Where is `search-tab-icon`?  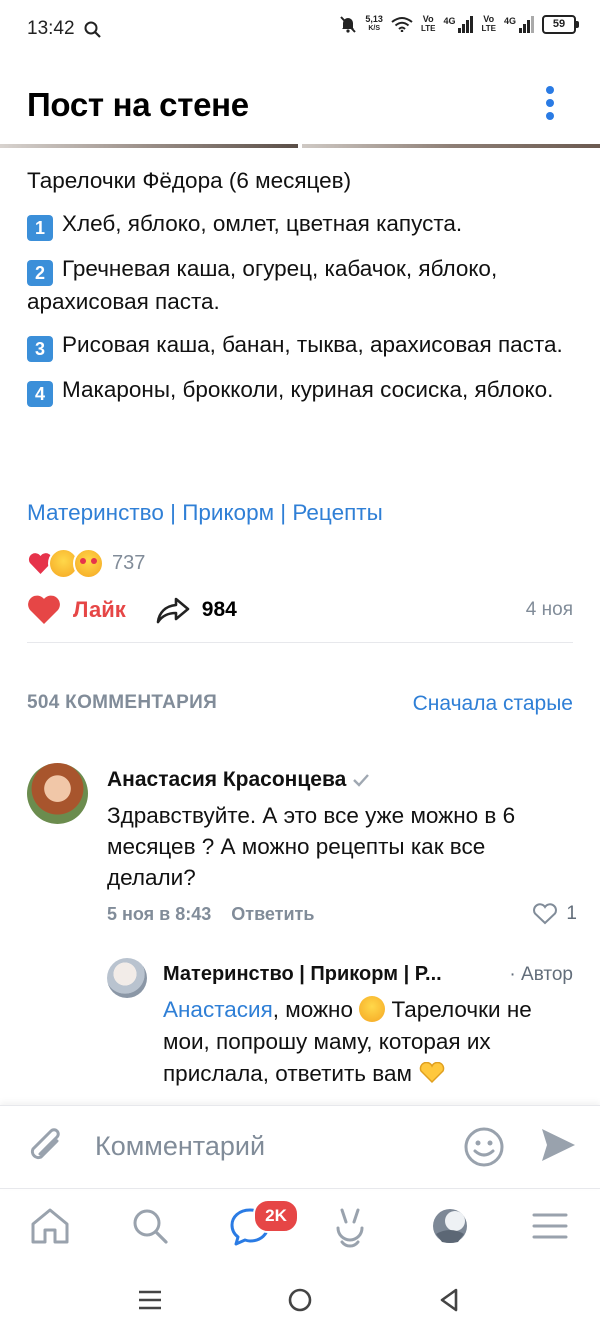 search-tab-icon is located at coordinates (150, 1226).